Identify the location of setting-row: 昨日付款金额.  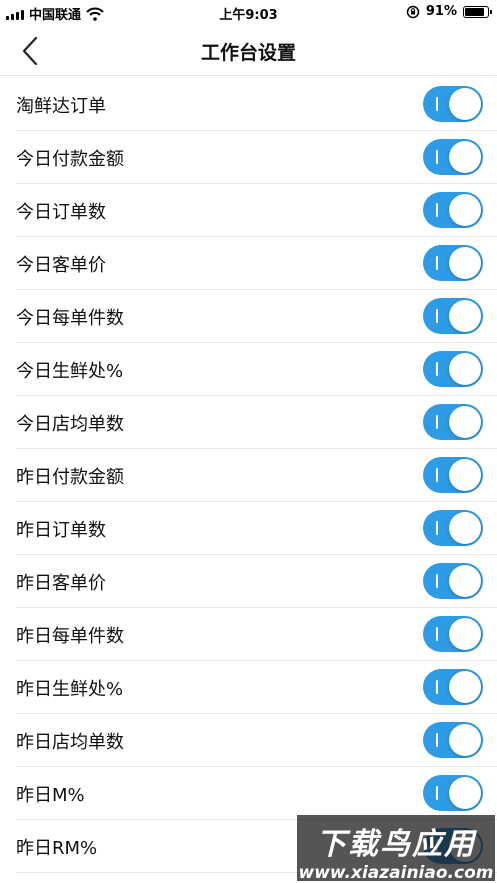
(248, 475).